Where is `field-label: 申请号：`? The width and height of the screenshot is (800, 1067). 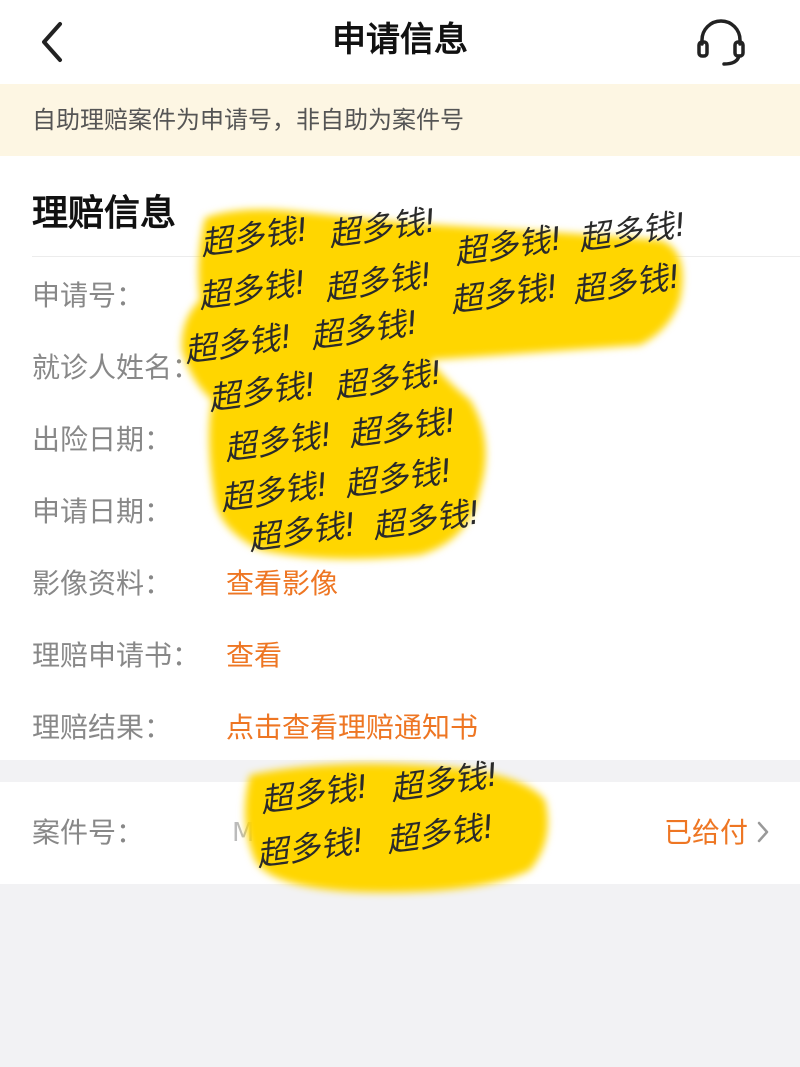 field-label: 申请号： is located at coordinates (88, 295).